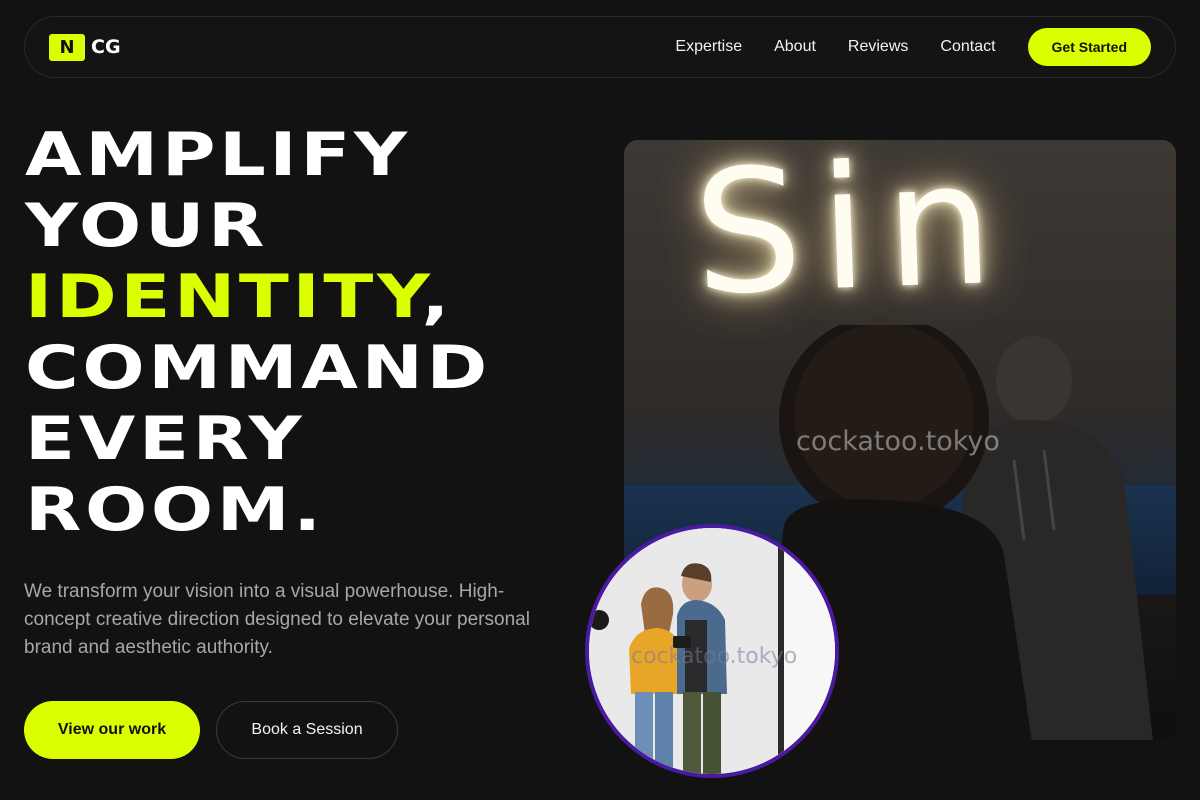 The width and height of the screenshot is (1200, 800). I want to click on headline-line-5: EVERY, so click(165, 439).